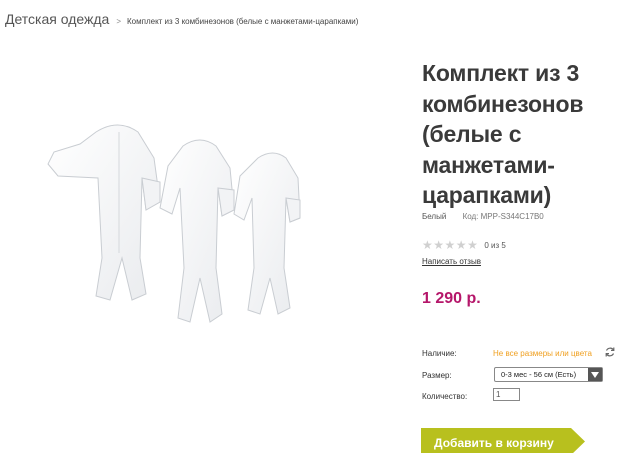 Image resolution: width=640 pixels, height=453 pixels. I want to click on add-to-cart-button: Добавить в корзину, so click(503, 440).